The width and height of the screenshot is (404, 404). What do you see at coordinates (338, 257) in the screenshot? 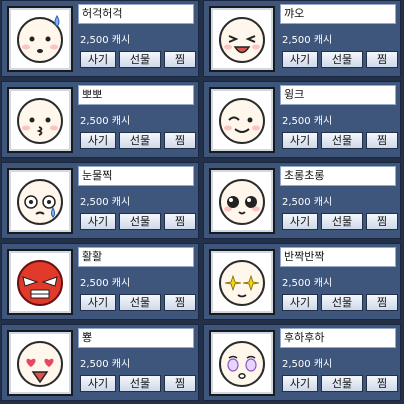
I see `item-name: 반짝반짝` at bounding box center [338, 257].